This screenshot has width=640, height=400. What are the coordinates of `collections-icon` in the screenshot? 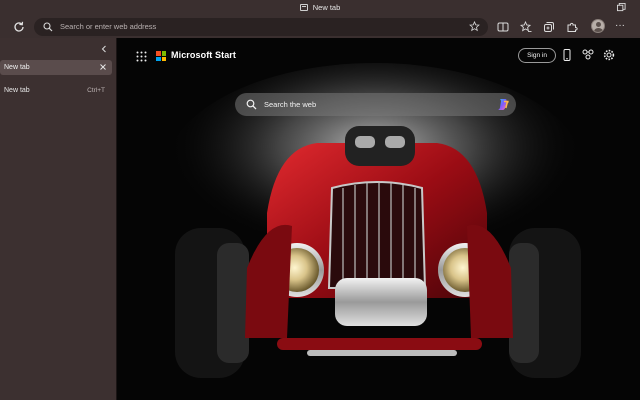 It's located at (549, 27).